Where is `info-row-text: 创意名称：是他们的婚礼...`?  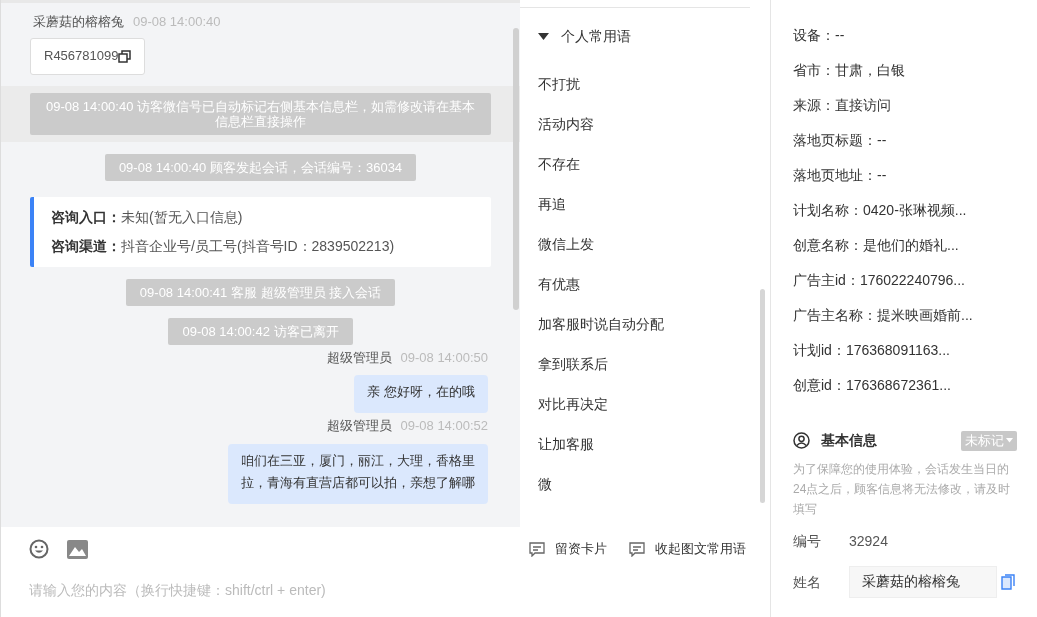 info-row-text: 创意名称：是他们的婚礼... is located at coordinates (876, 245).